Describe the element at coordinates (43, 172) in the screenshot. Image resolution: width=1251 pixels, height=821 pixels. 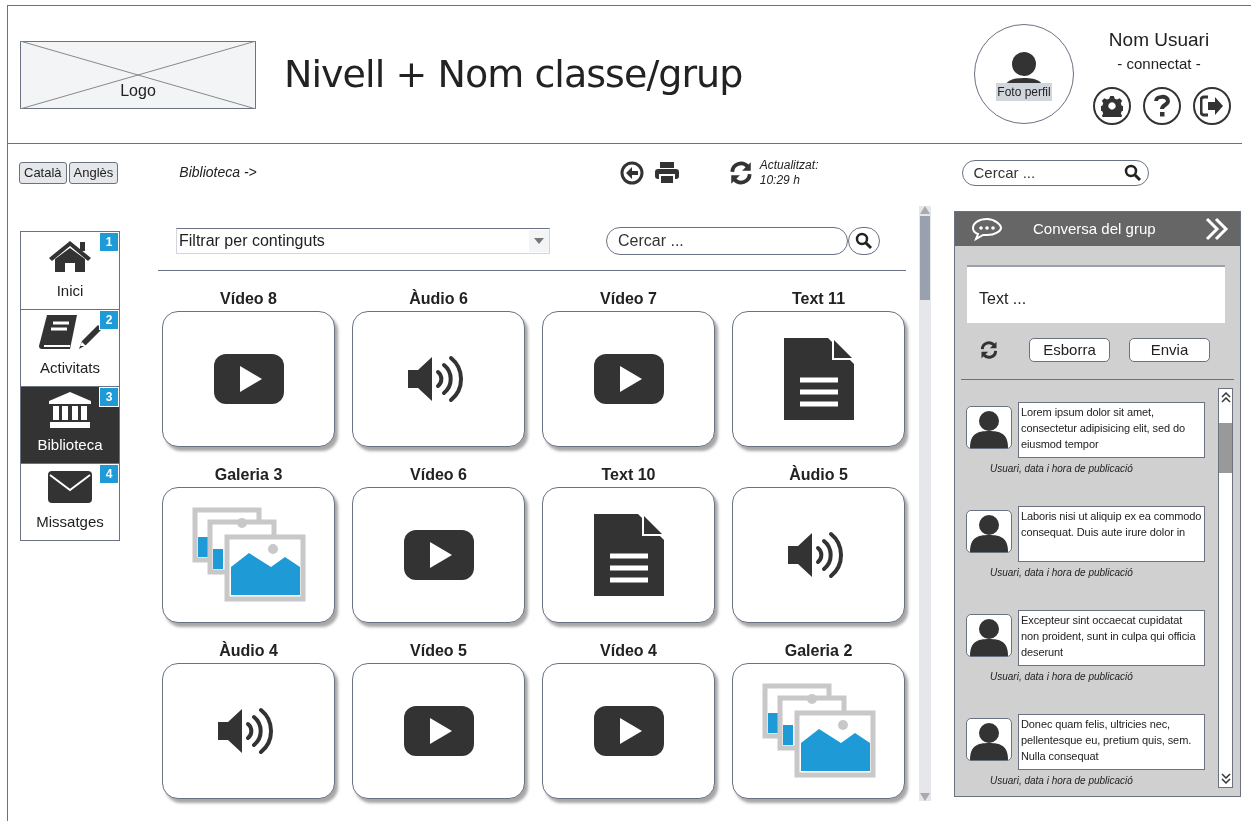
I see `language-button: Català` at that location.